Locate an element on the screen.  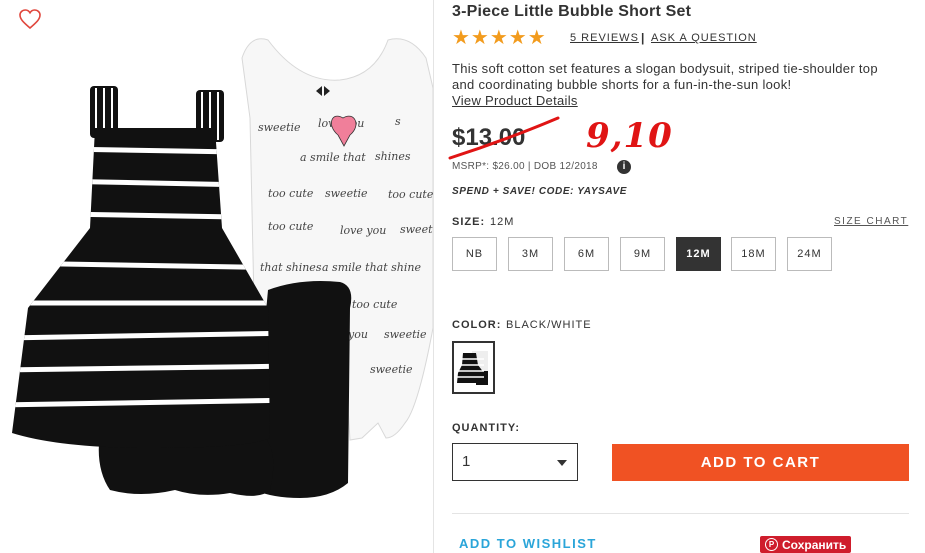
reviews-link: 5 REVIEWS is located at coordinates (604, 38).